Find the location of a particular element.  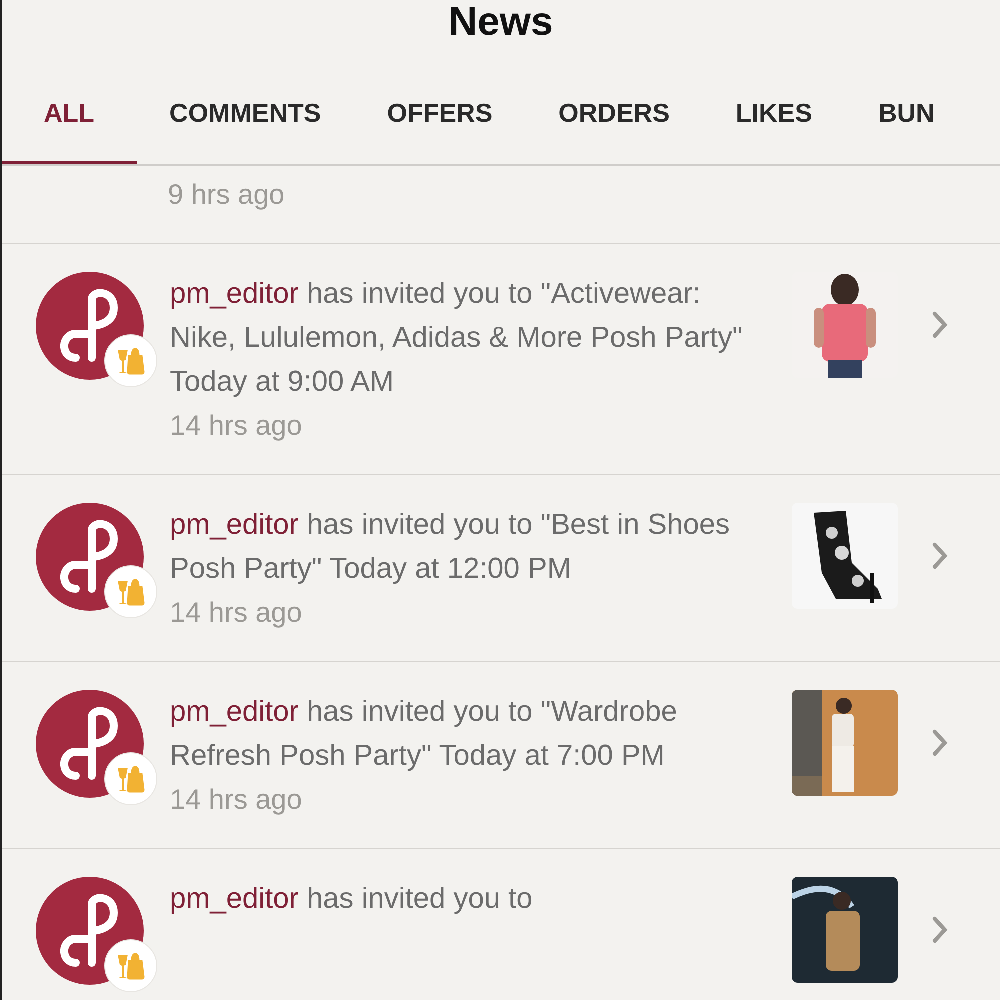

notification-text: pm_editor has invited you to "Best in Shoes Posh Party" Today at 12:00 PM is located at coordinates (451, 547).